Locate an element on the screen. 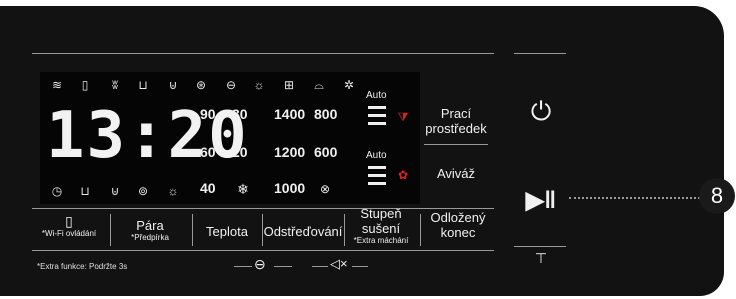 This screenshot has height=299, width=736. steam-button: Pára *Předpírka is located at coordinates (150, 230).